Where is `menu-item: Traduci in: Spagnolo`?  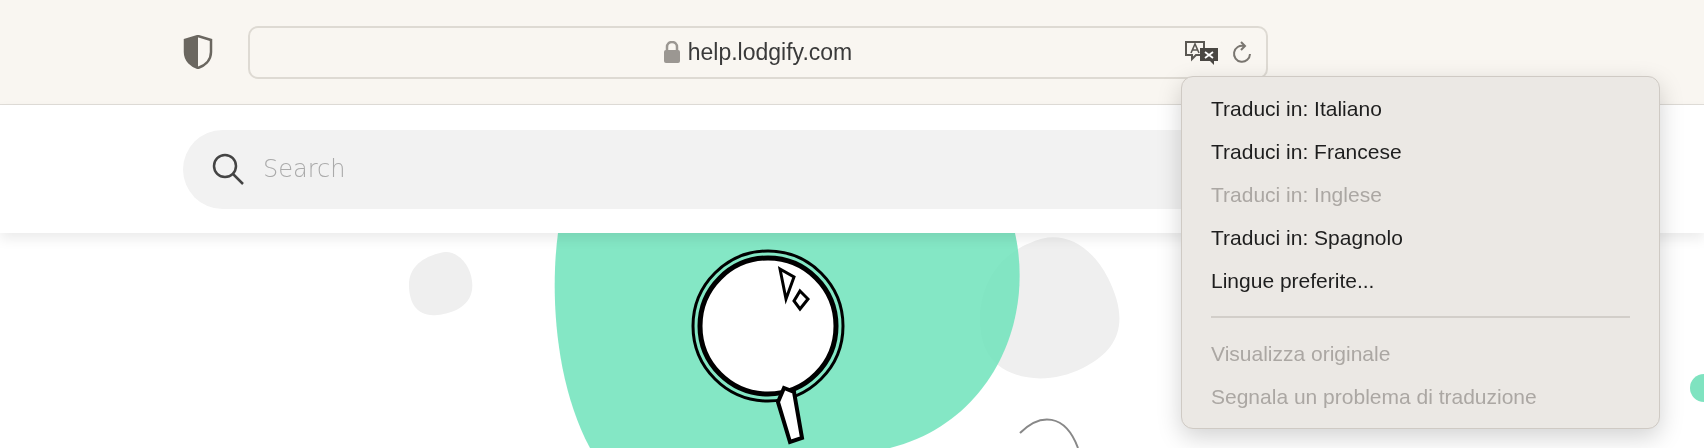 menu-item: Traduci in: Spagnolo is located at coordinates (1420, 237).